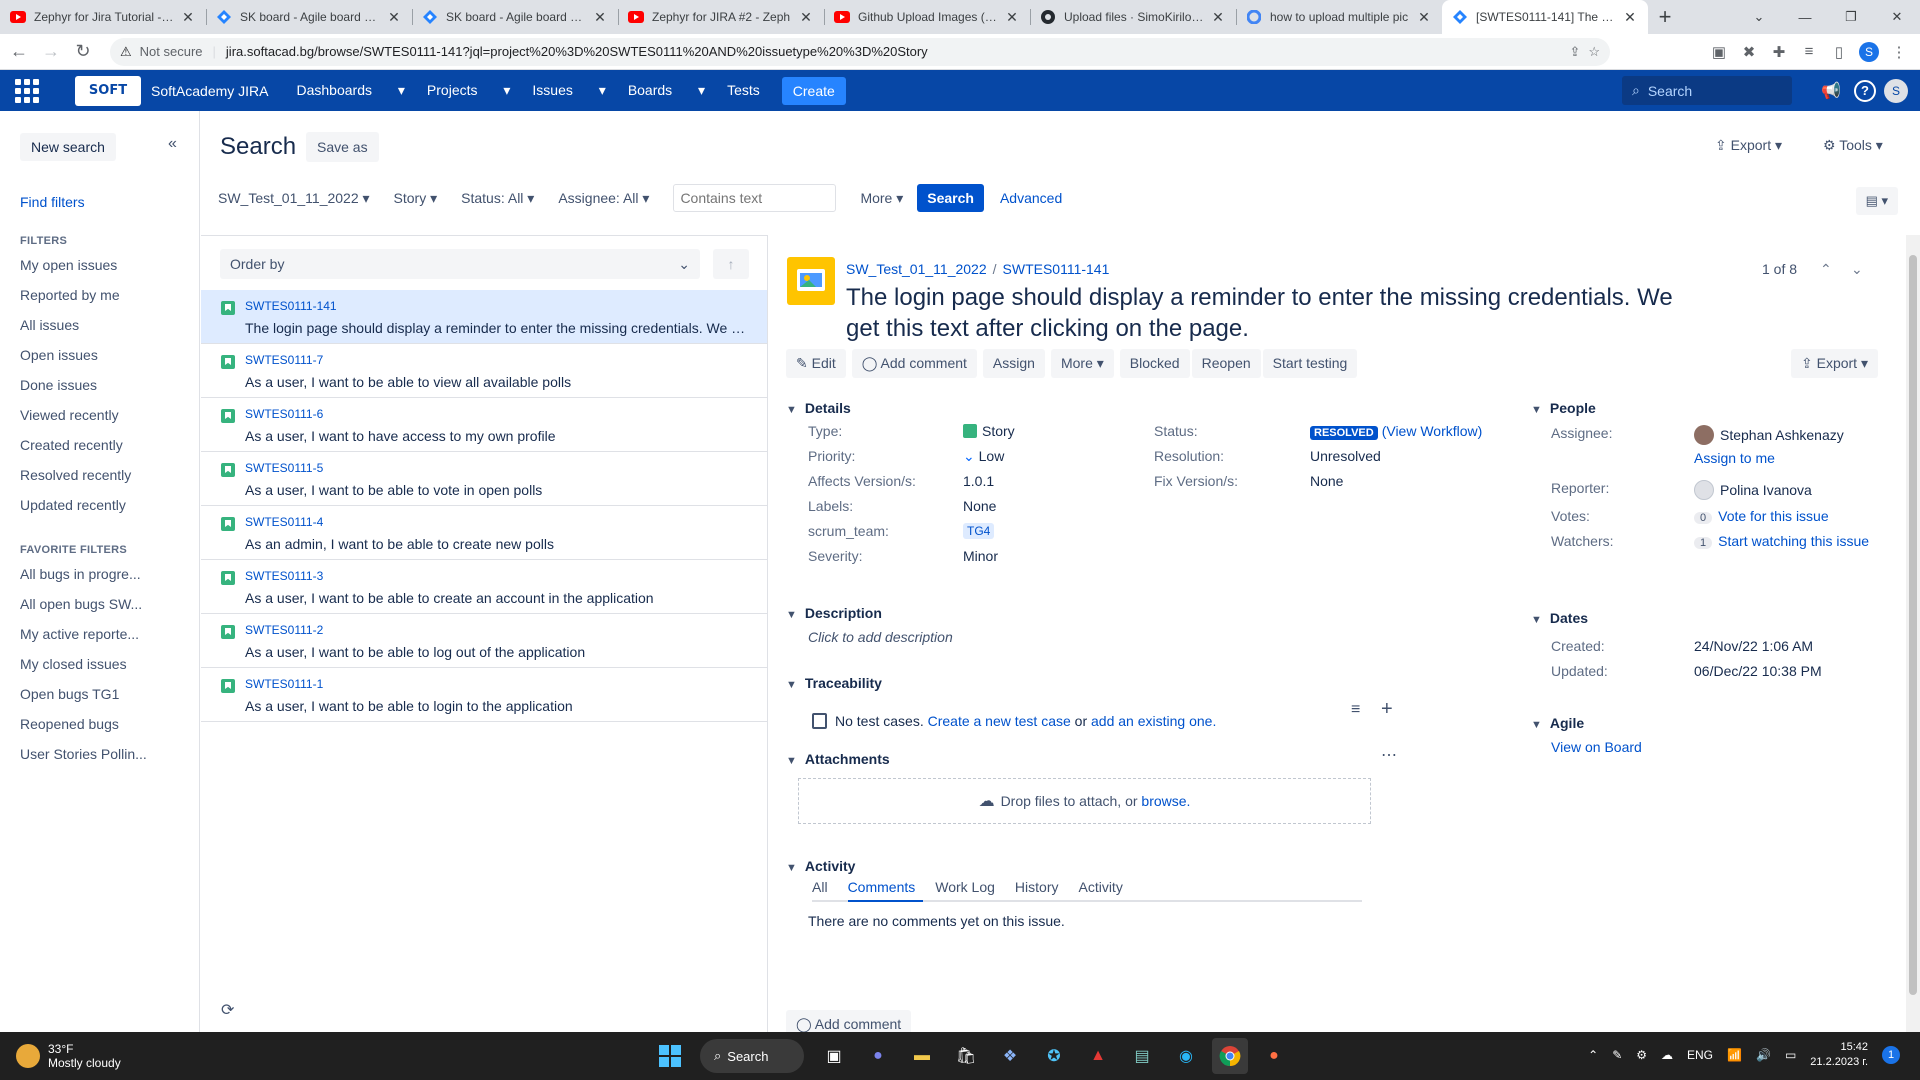 Image resolution: width=1920 pixels, height=1080 pixels. What do you see at coordinates (1387, 709) in the screenshot?
I see `add-test-icon: +` at bounding box center [1387, 709].